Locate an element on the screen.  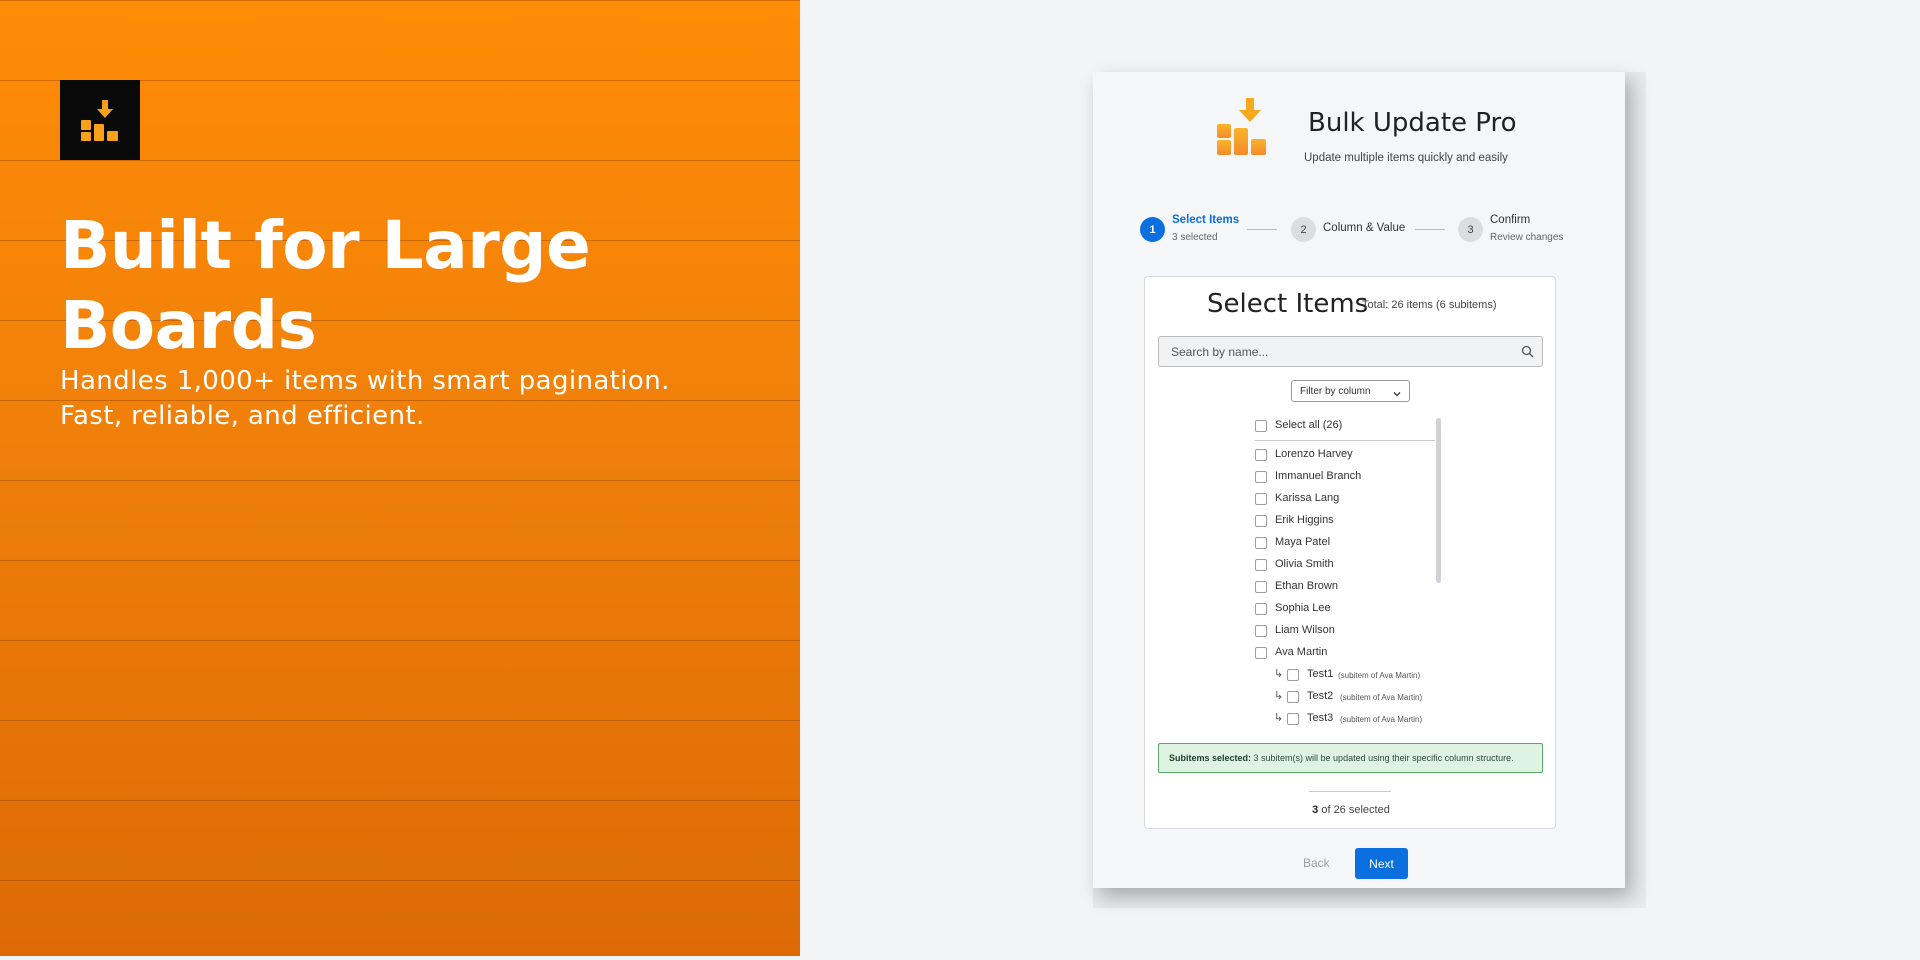
item-label: Ethan Brown is located at coordinates (1306, 586).